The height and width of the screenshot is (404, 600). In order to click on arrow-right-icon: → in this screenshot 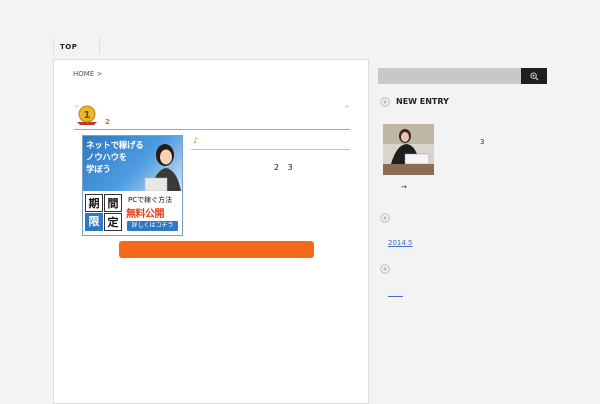, I will do `click(404, 187)`.